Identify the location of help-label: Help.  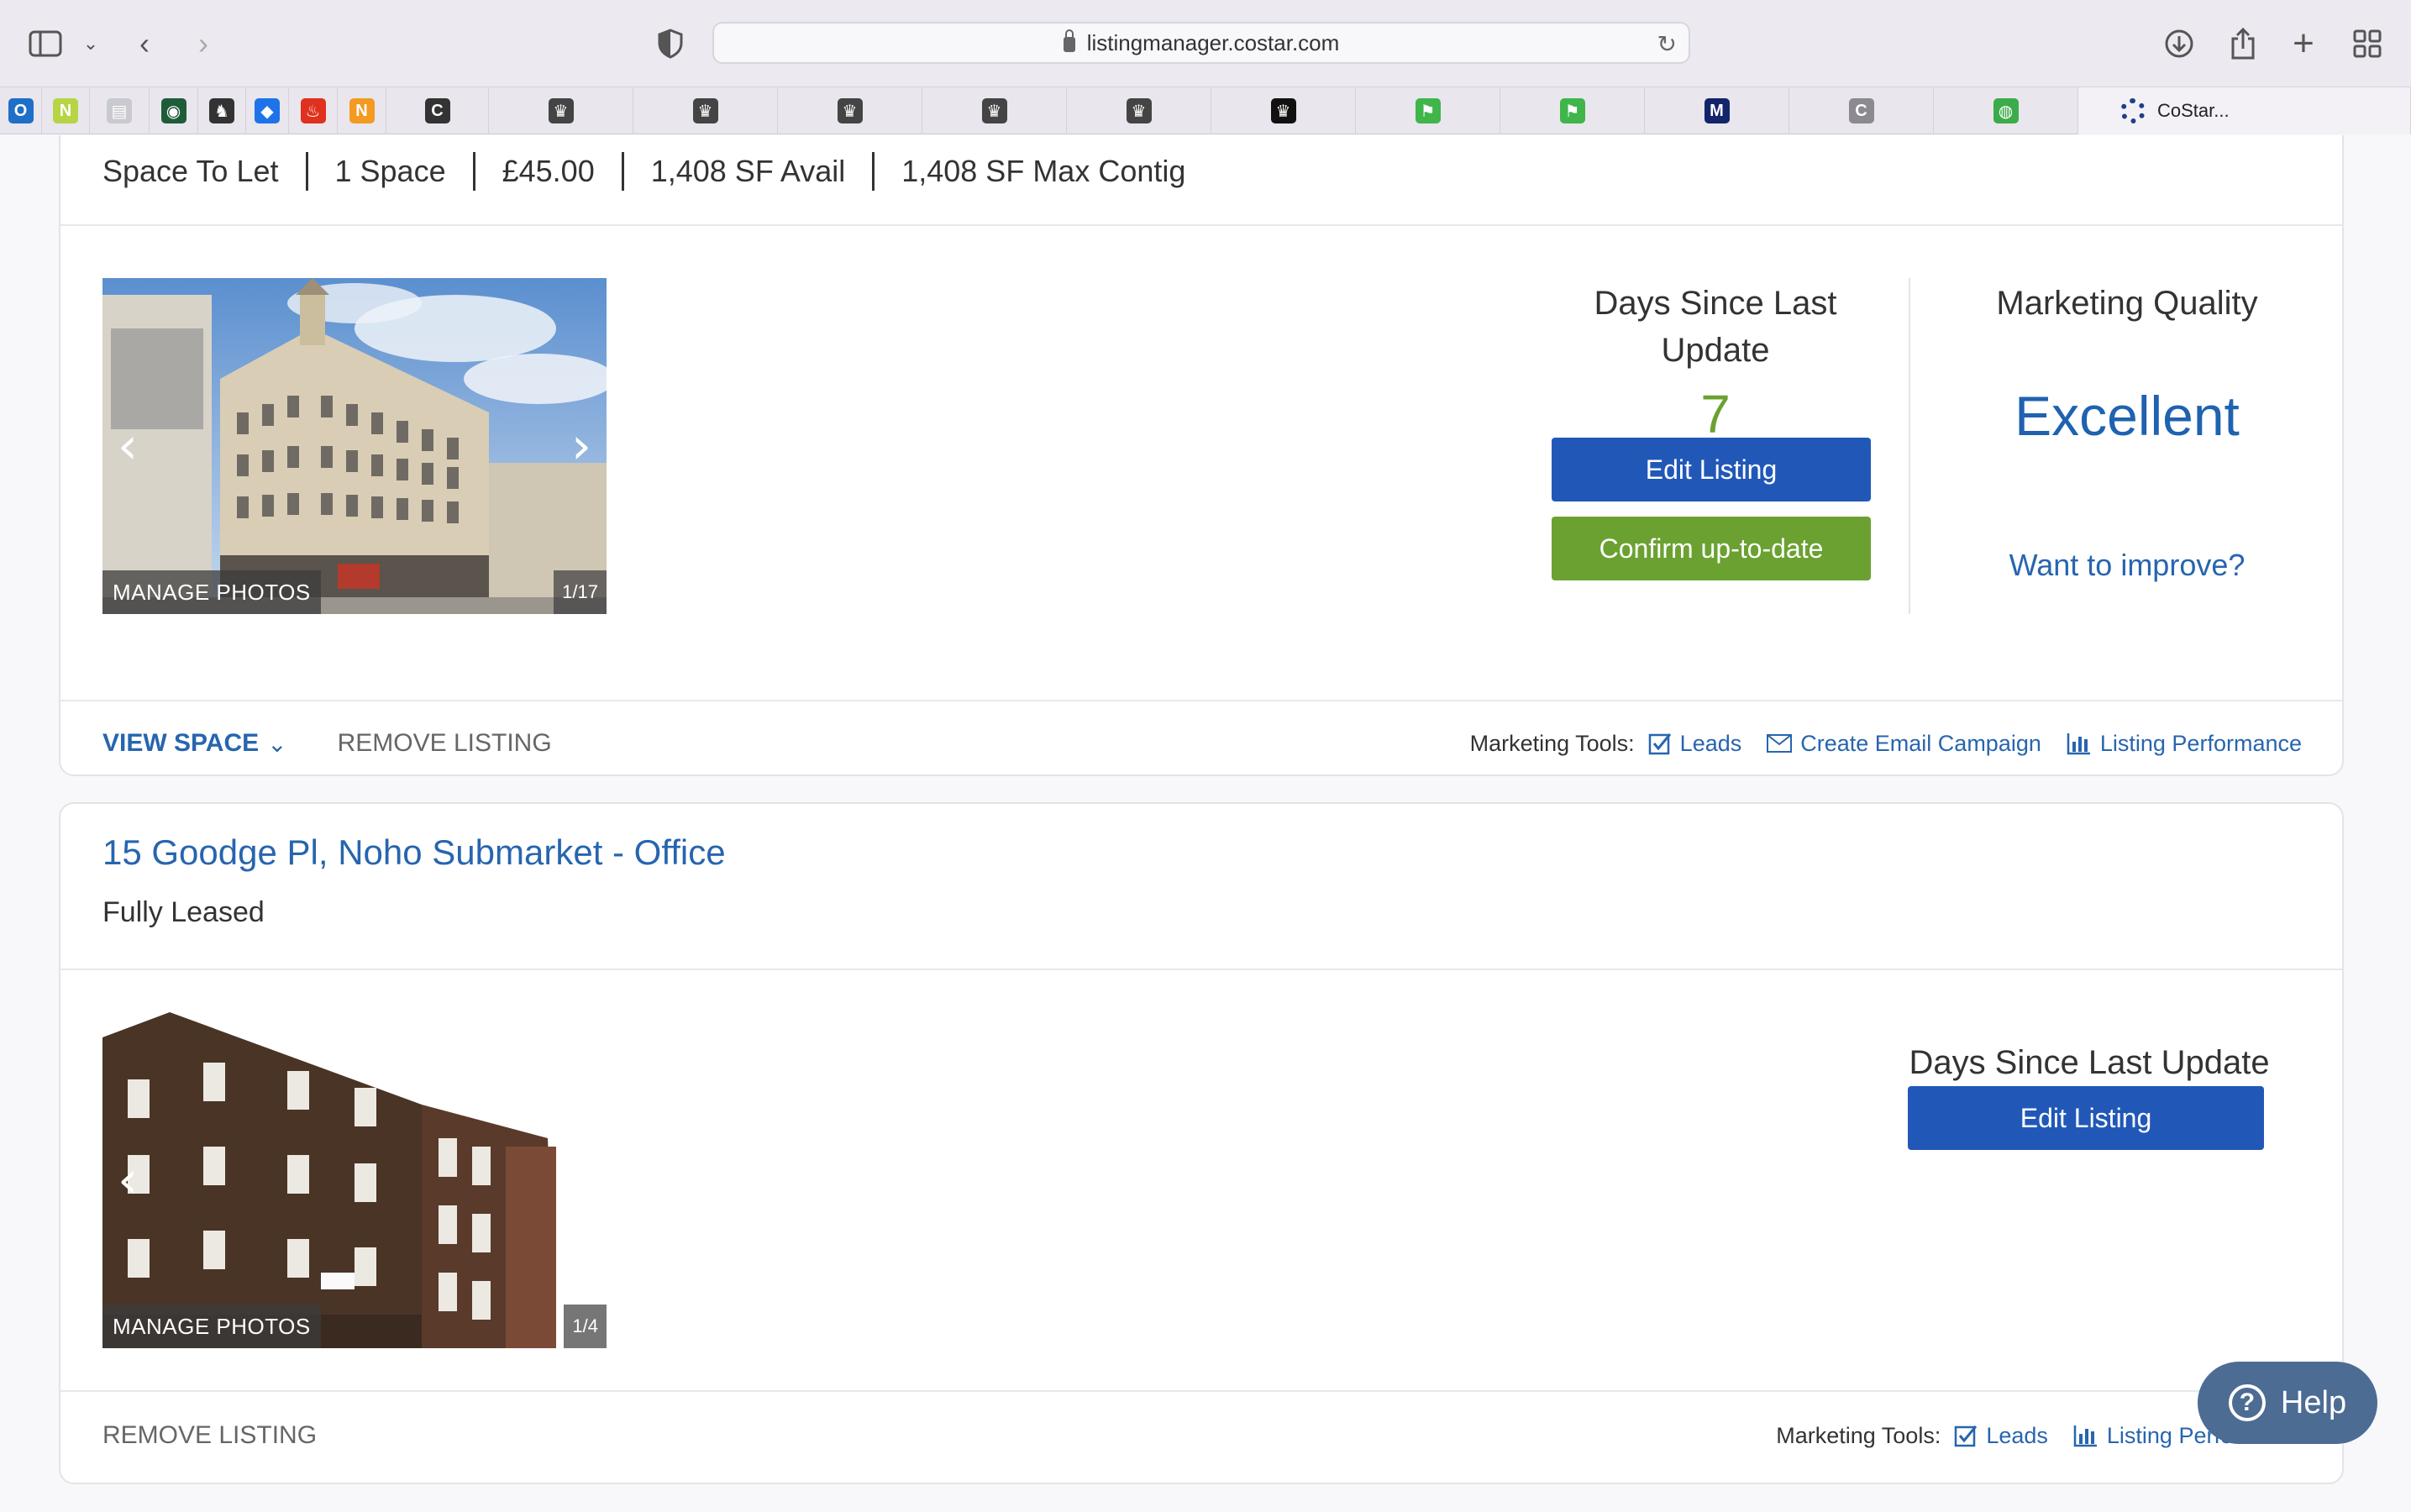
(2313, 1402).